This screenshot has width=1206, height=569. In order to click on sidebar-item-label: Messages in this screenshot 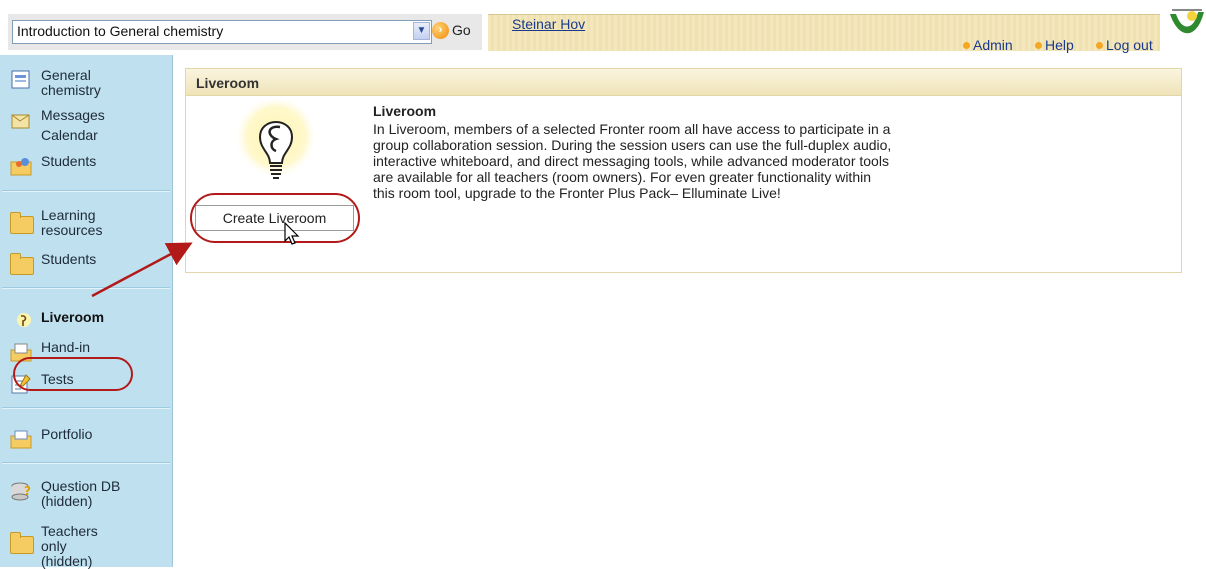, I will do `click(73, 115)`.